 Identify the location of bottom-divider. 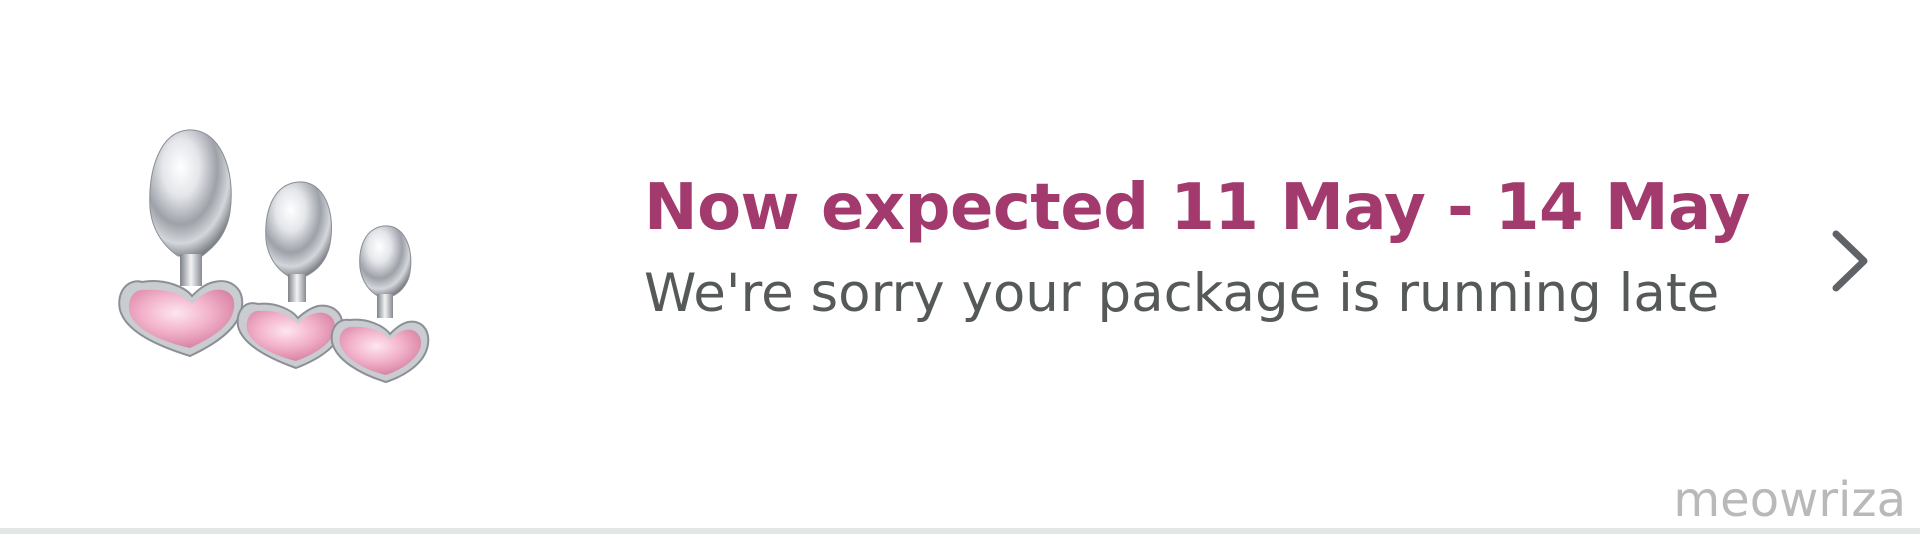
(960, 531).